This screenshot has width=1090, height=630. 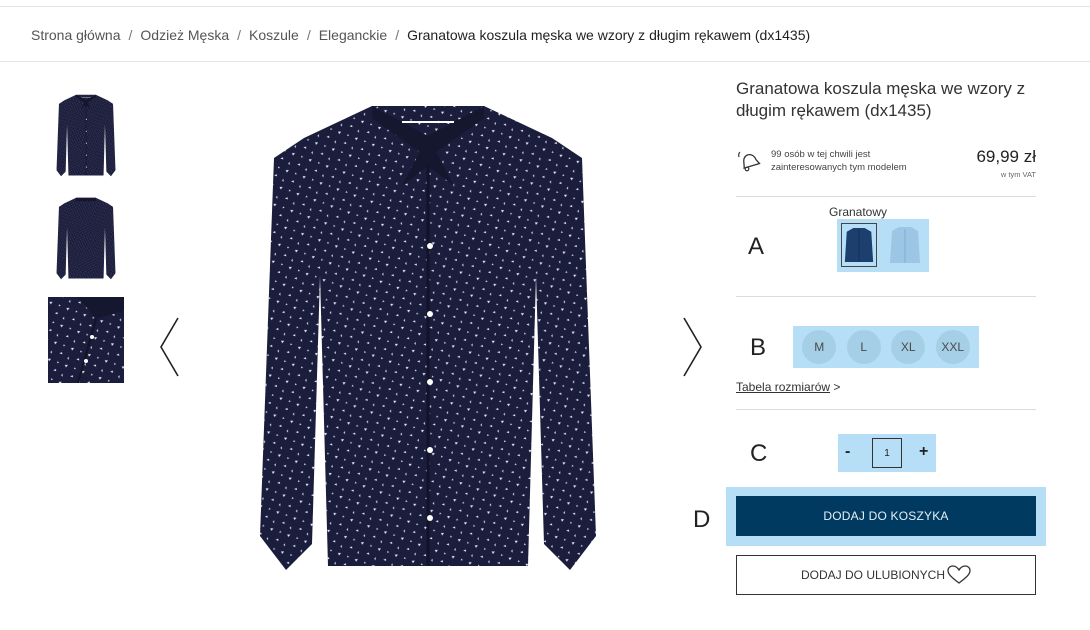 I want to click on light-blue-shirt-swatch, so click(x=905, y=245).